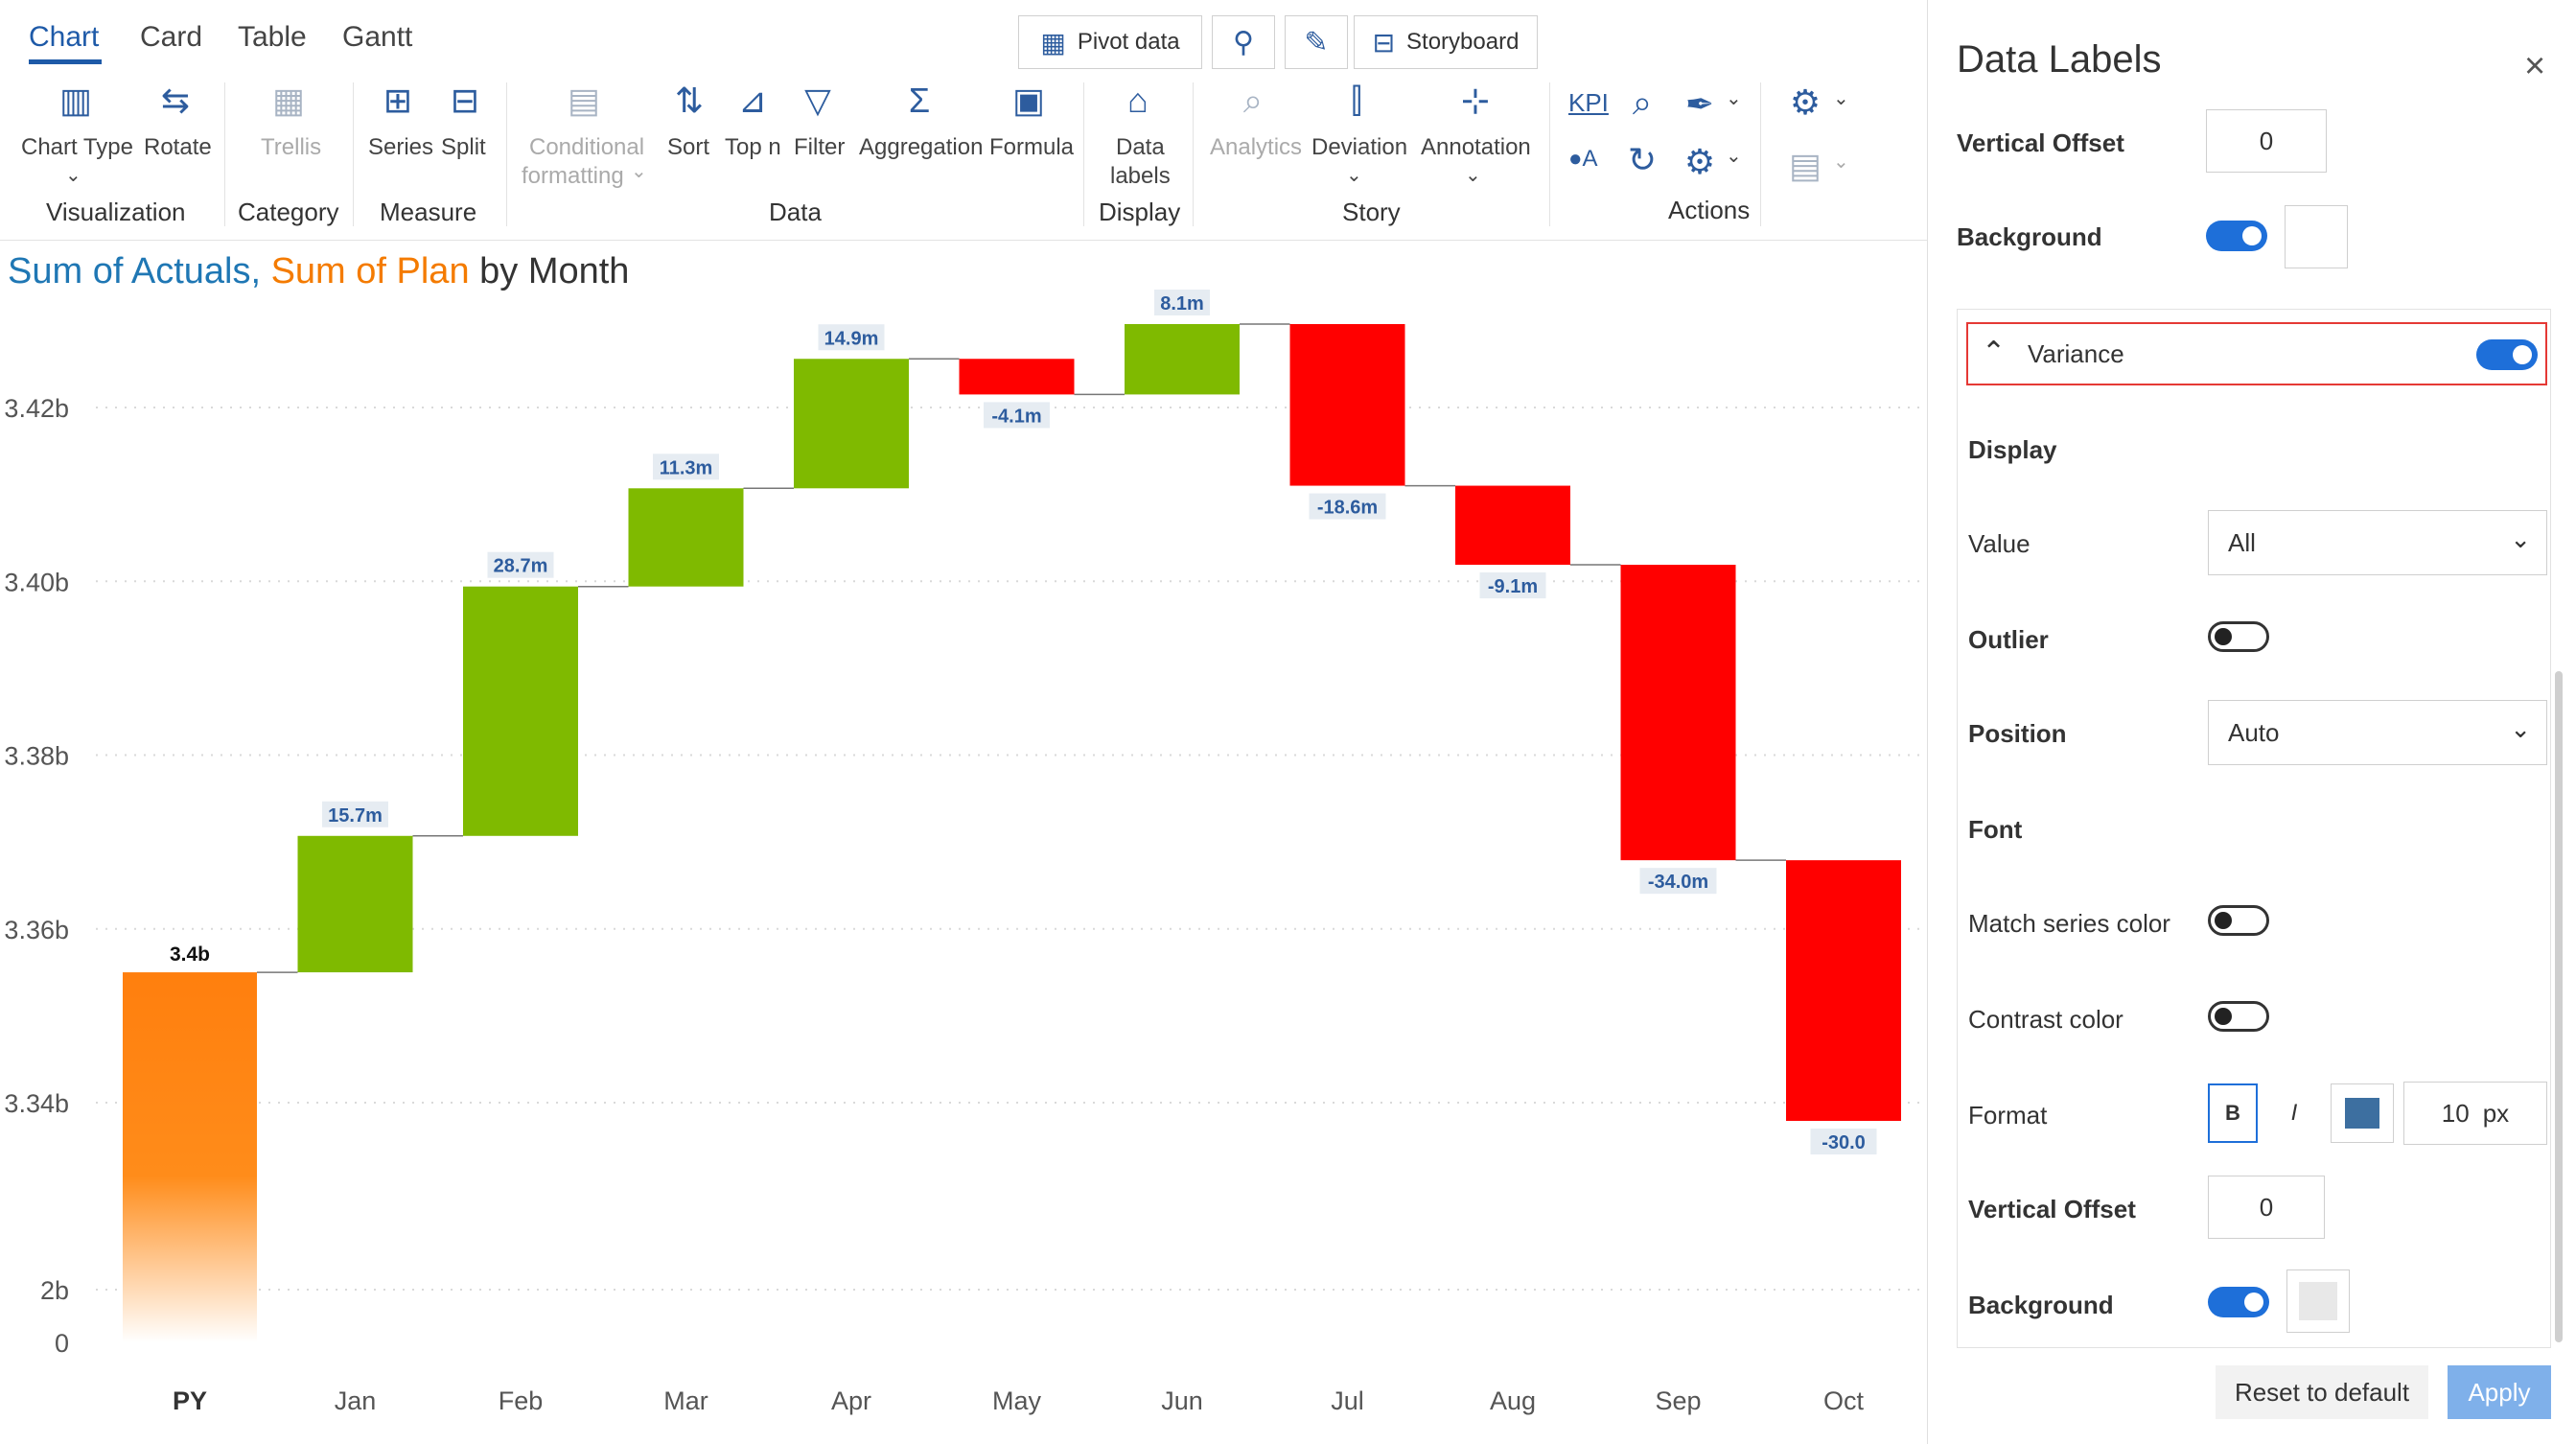 This screenshot has width=2576, height=1444. I want to click on background-color-swatch, so click(2318, 1301).